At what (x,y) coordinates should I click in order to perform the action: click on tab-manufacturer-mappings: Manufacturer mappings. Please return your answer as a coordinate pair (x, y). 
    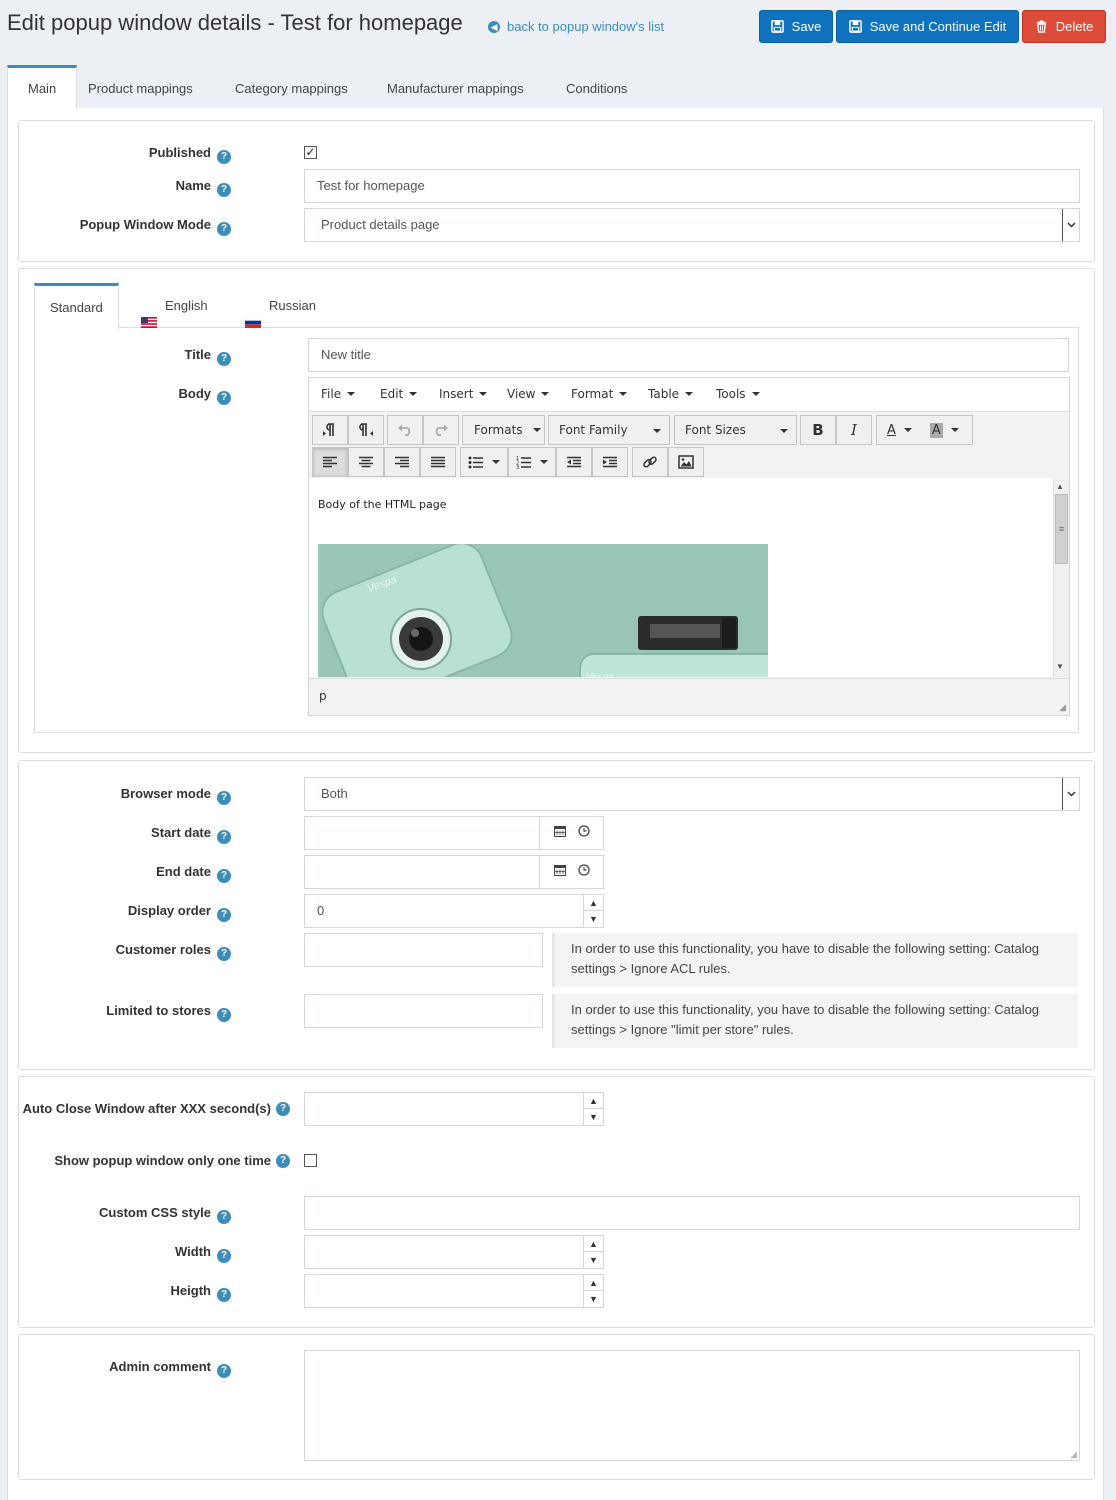
    Looking at the image, I should click on (455, 87).